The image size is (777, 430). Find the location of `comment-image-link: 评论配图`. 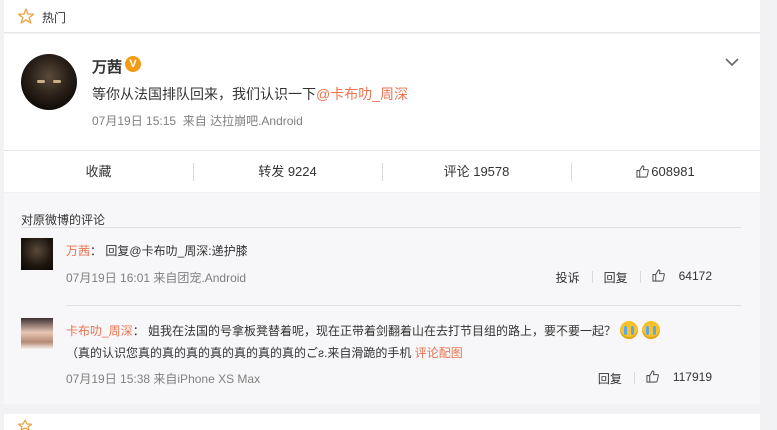

comment-image-link: 评论配图 is located at coordinates (439, 353).